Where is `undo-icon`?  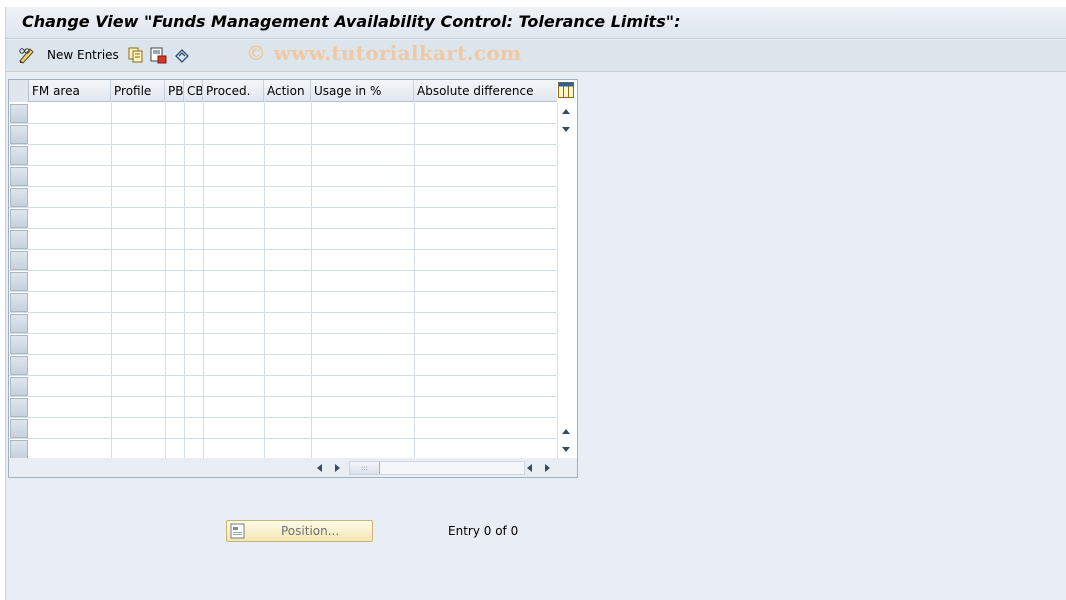
undo-icon is located at coordinates (182, 55).